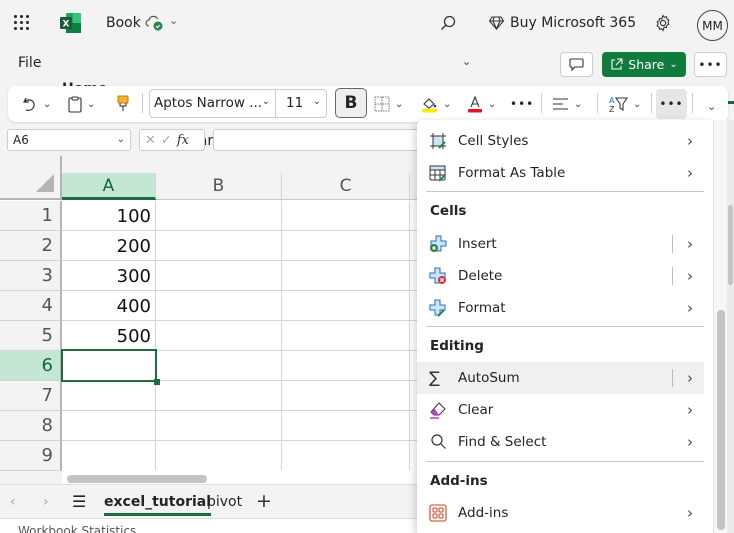 The image size is (734, 533). Describe the element at coordinates (31, 178) in the screenshot. I see `select-all-corner` at that location.